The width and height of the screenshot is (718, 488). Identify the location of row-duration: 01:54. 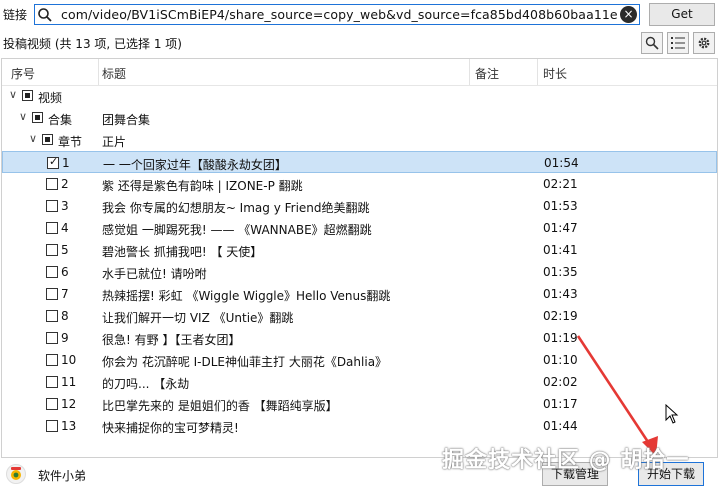
(561, 163).